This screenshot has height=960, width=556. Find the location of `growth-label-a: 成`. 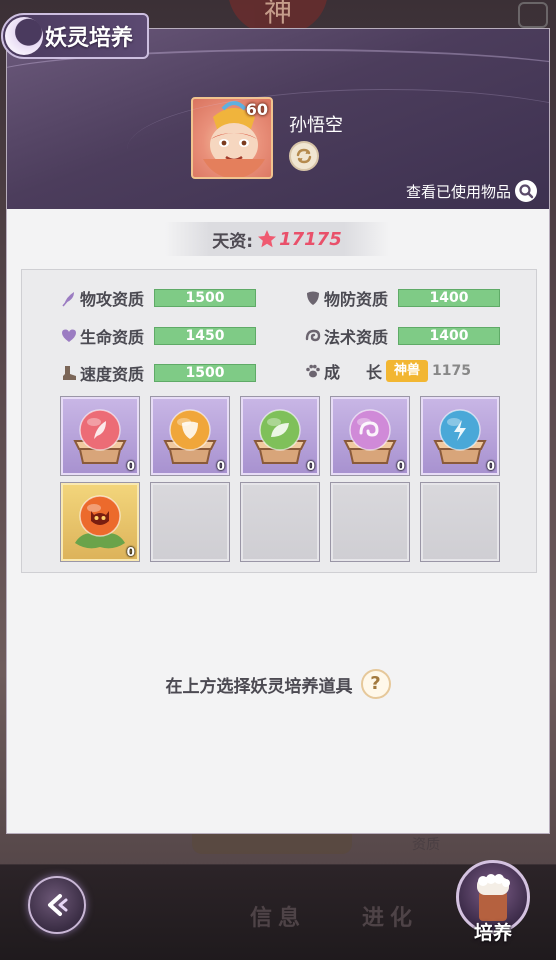

growth-label-a: 成 is located at coordinates (332, 372).